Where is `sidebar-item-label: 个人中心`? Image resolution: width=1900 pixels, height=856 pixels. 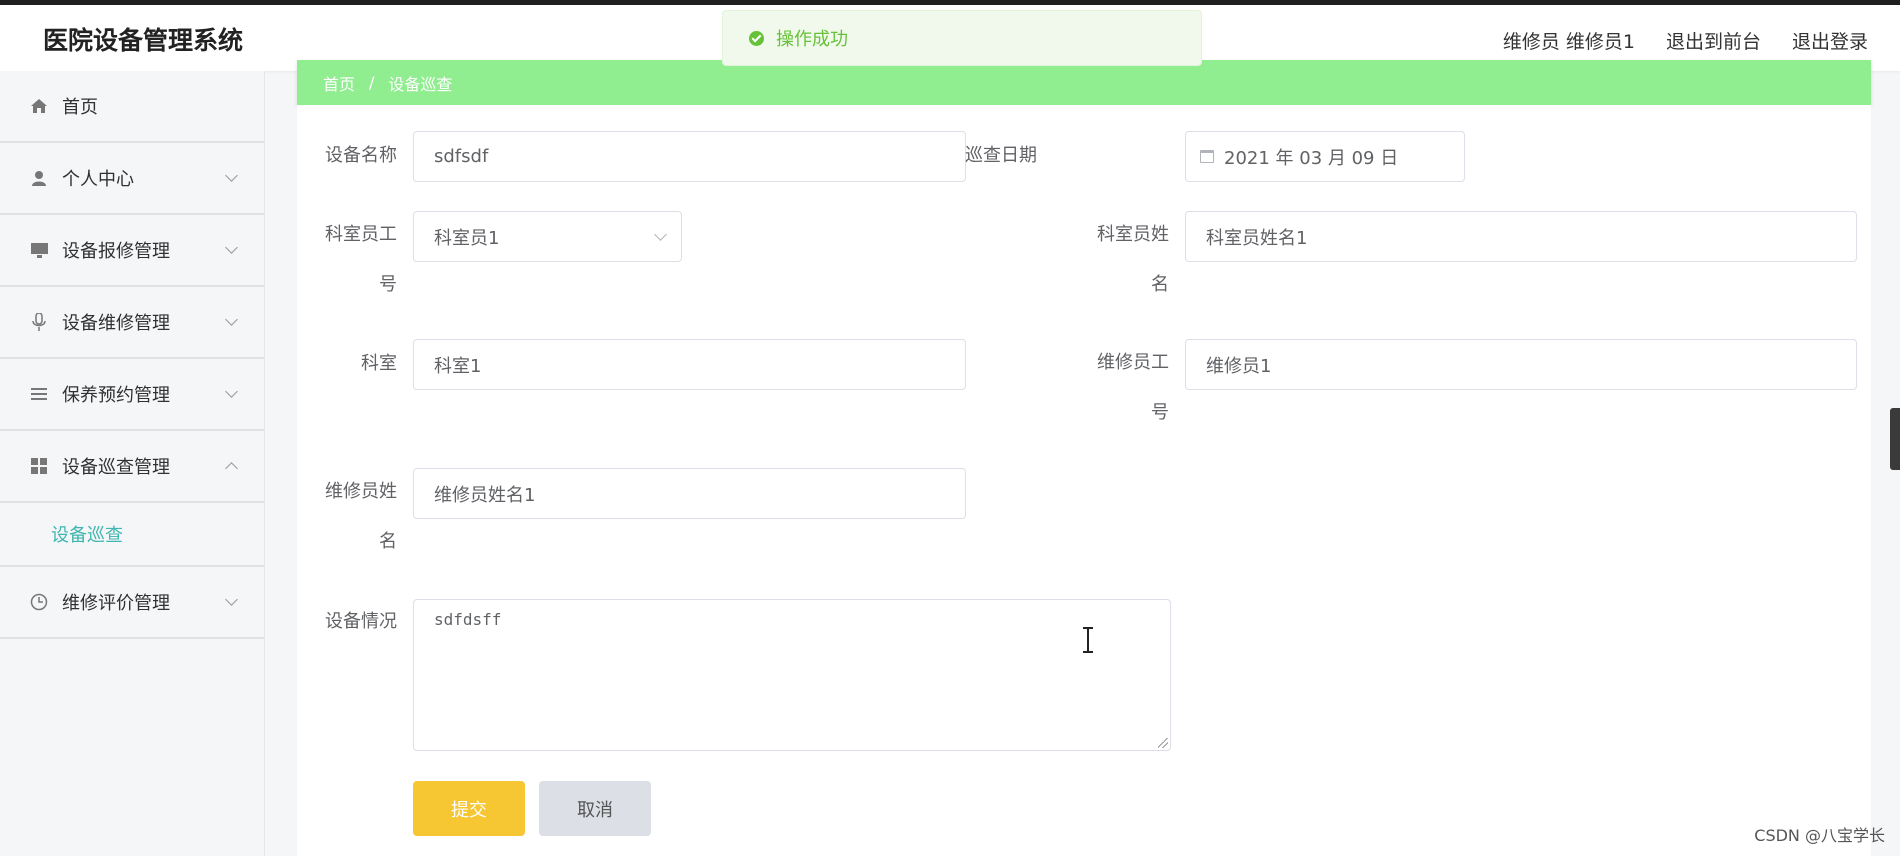
sidebar-item-label: 个人中心 is located at coordinates (98, 179).